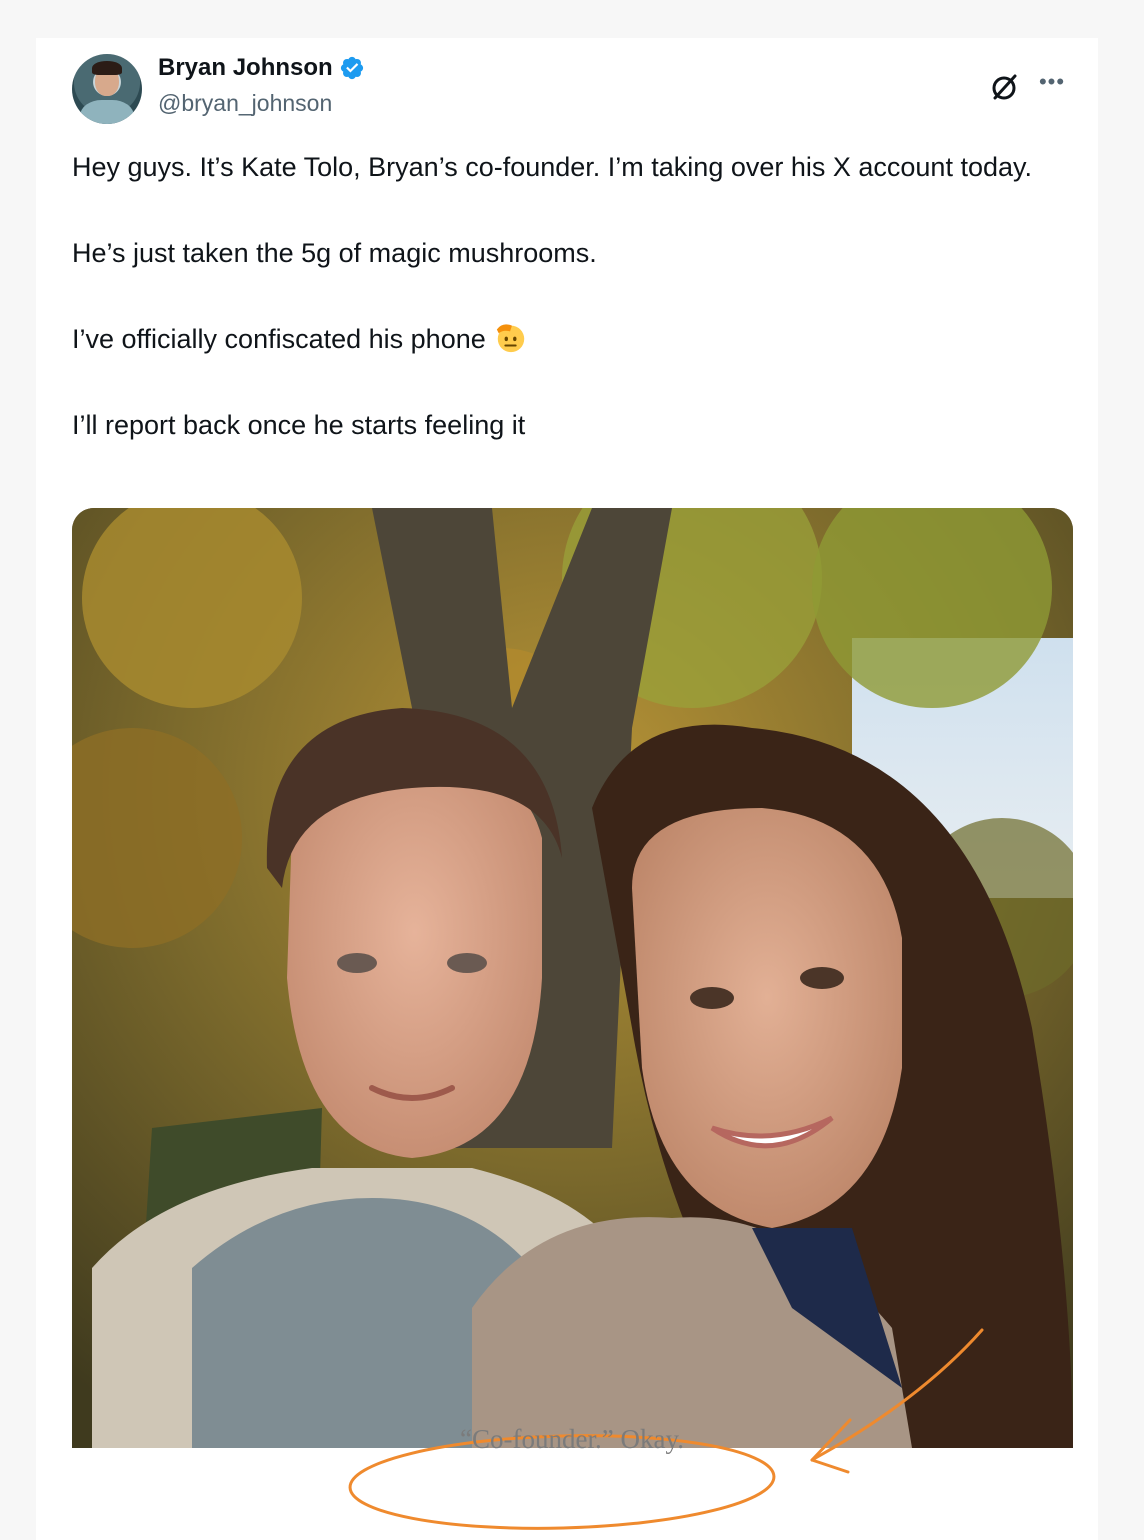  I want to click on image-caption: “Co-founder.” Okay., so click(572, 1439).